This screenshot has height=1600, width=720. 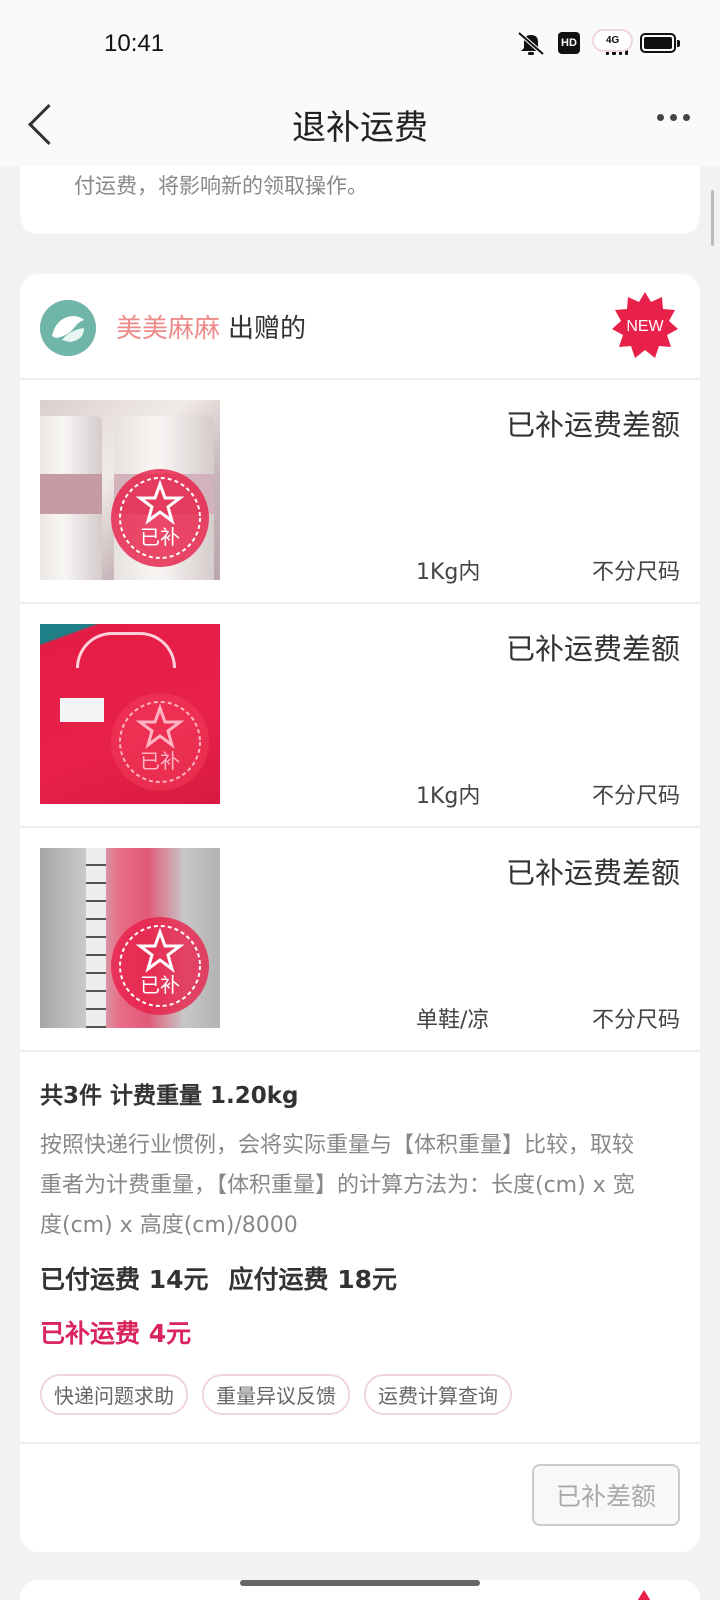 What do you see at coordinates (531, 43) in the screenshot?
I see `mute-icon` at bounding box center [531, 43].